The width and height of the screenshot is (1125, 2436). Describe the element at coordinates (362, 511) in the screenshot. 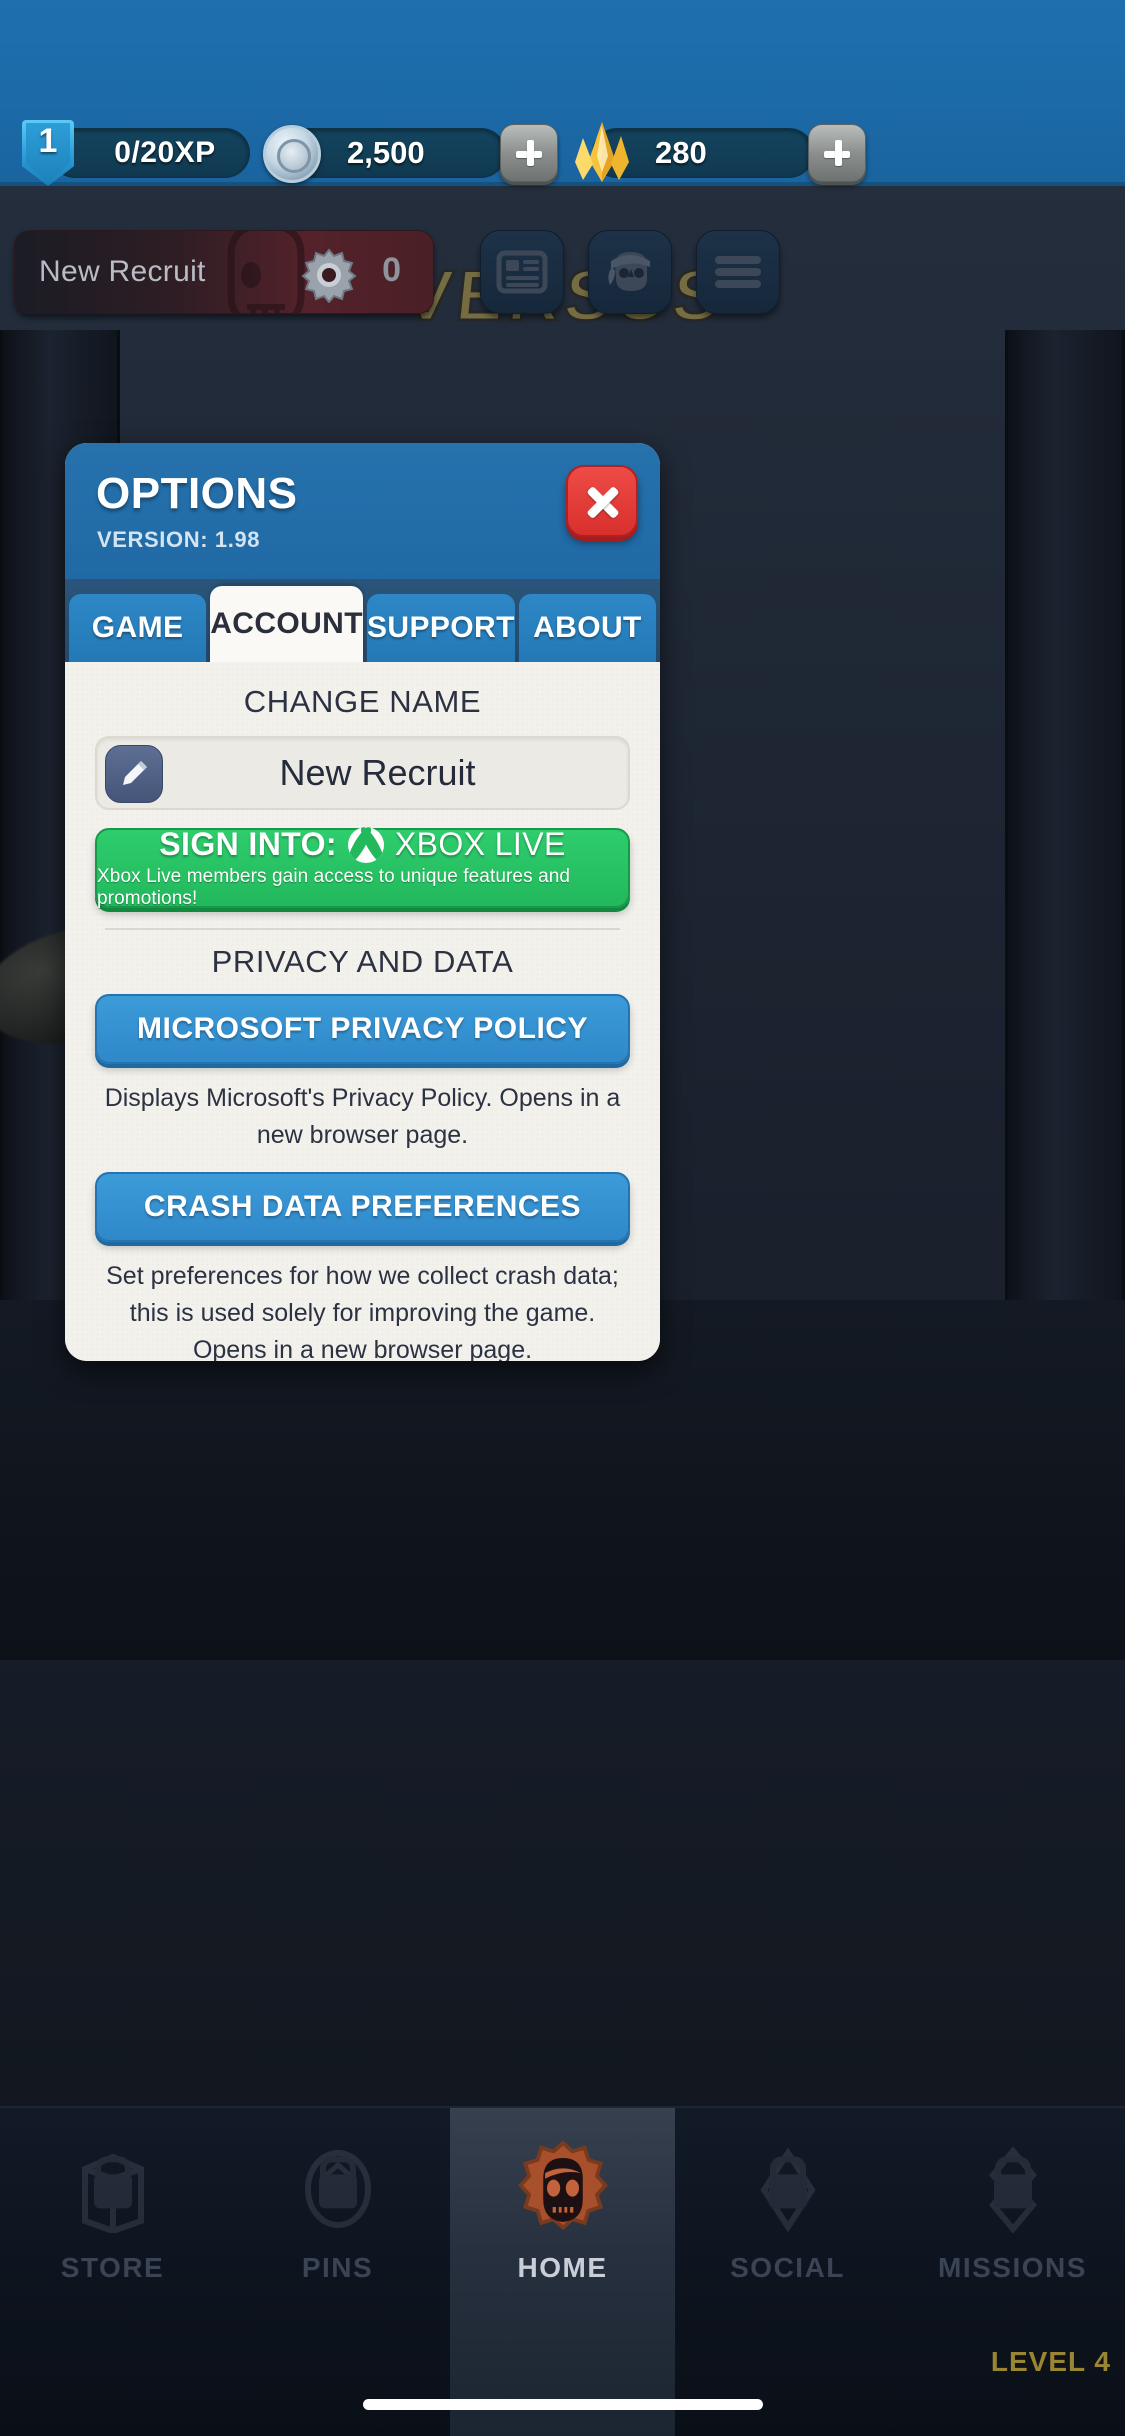

I see `dialog-header: OPTIONS VERSION: 1.98` at that location.